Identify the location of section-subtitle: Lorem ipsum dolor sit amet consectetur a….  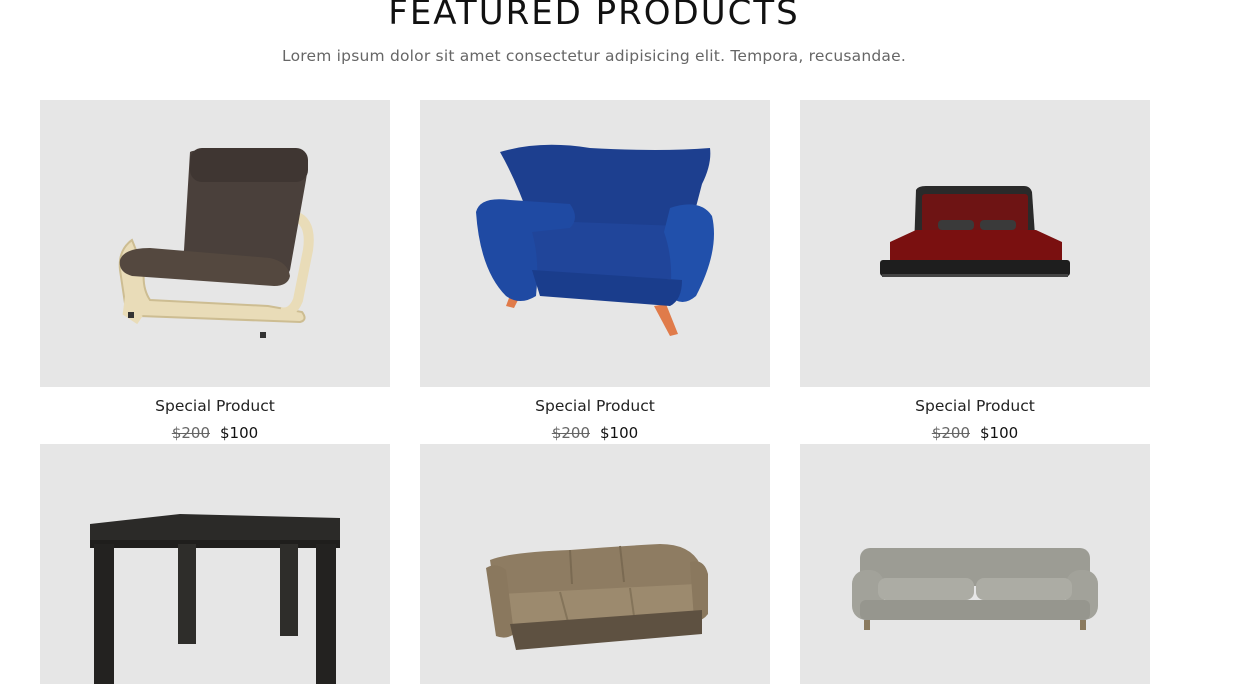
(594, 56).